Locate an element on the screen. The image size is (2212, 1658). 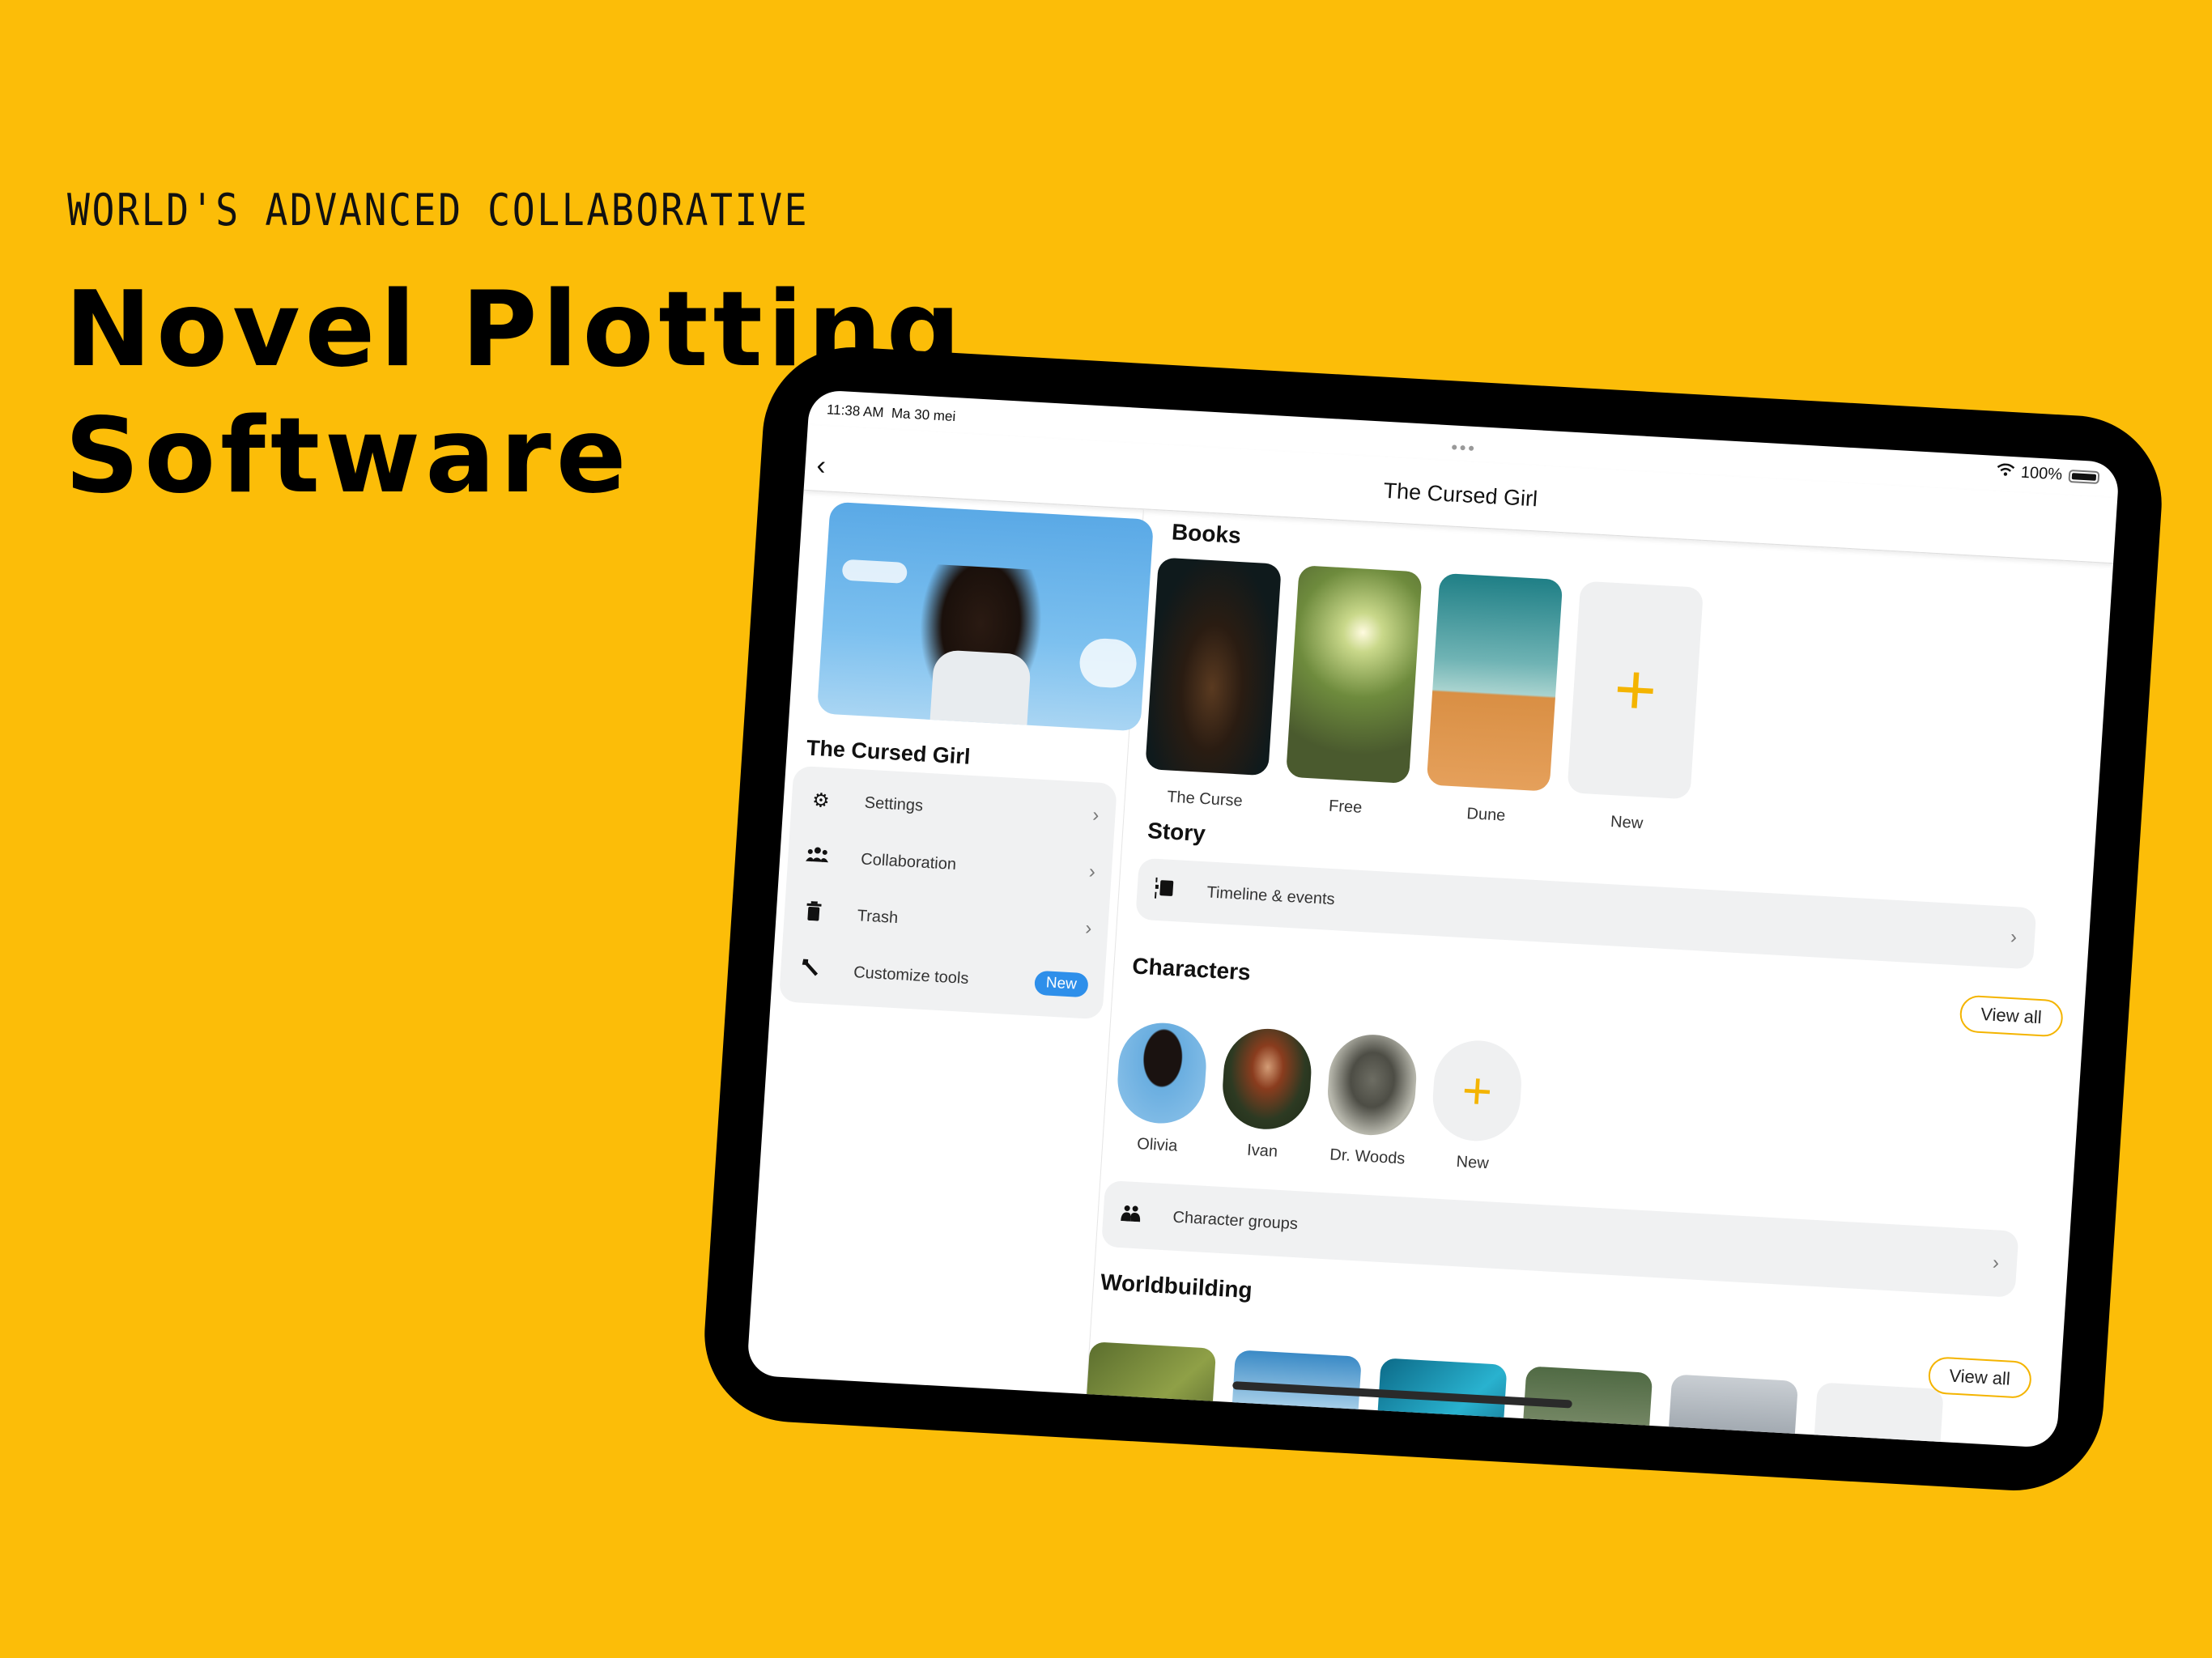
status-right: 100% is located at coordinates (2048, 474).